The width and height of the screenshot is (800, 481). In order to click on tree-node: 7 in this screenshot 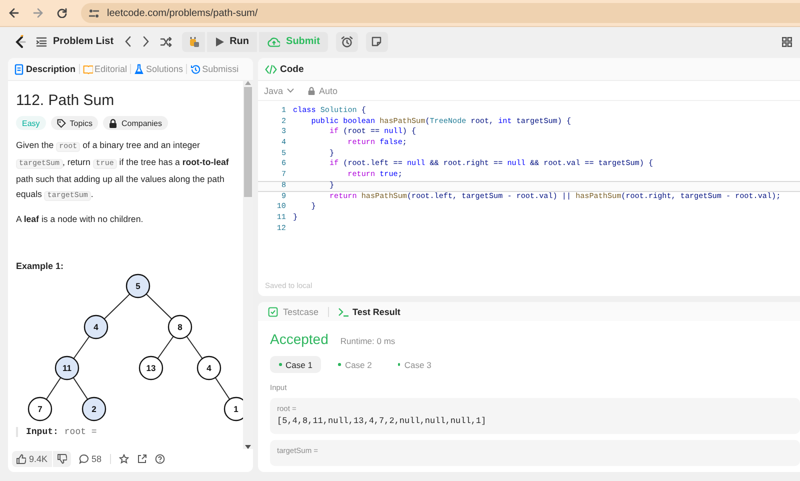, I will do `click(40, 409)`.